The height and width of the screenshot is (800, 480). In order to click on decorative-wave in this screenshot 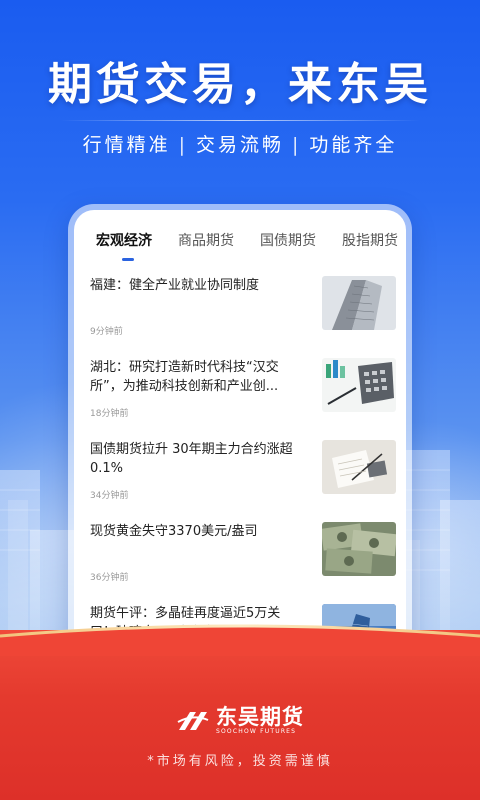, I will do `click(240, 640)`.